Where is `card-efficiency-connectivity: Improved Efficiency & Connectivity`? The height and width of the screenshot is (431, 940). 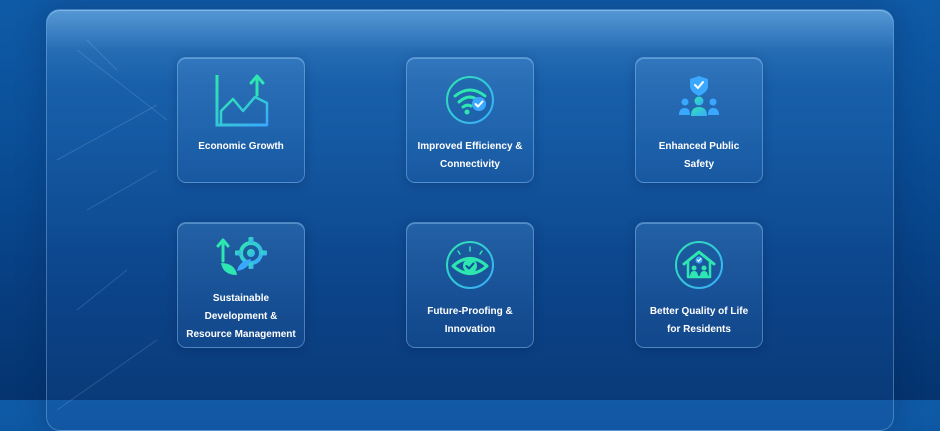 card-efficiency-connectivity: Improved Efficiency & Connectivity is located at coordinates (470, 120).